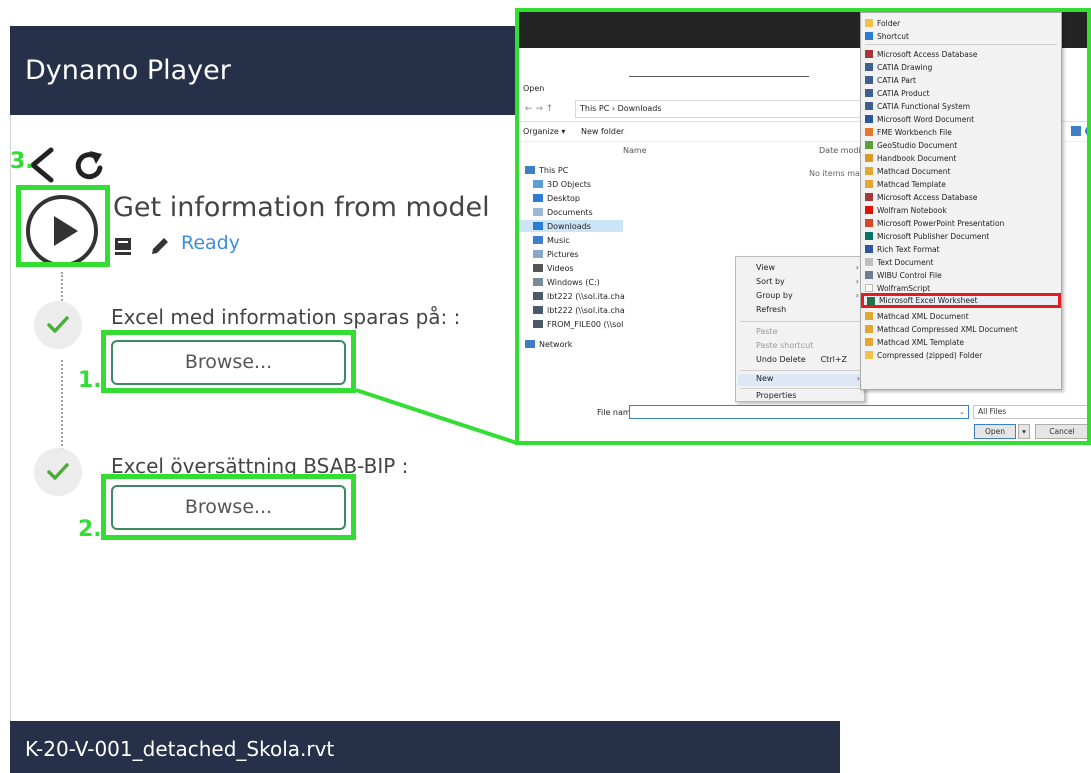  Describe the element at coordinates (551, 240) in the screenshot. I see `nav-item-music: Music` at that location.